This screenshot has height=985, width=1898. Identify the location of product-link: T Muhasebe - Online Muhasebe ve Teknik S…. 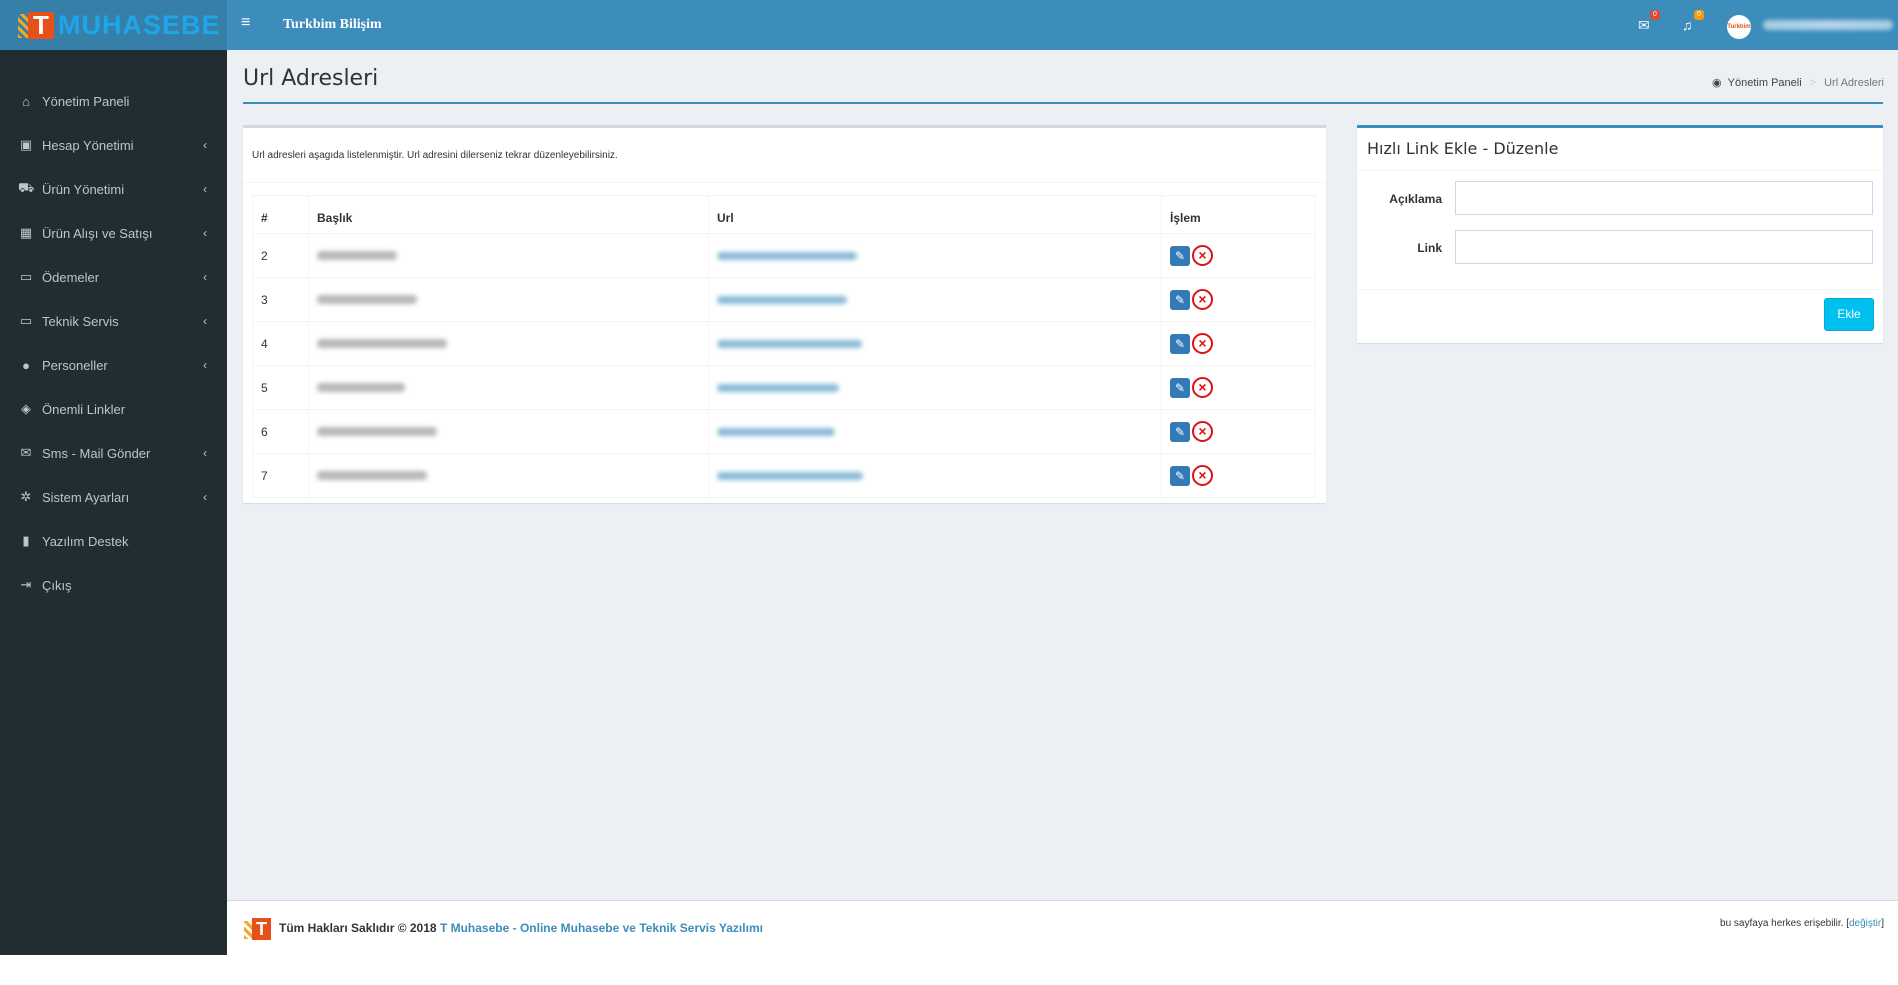
(601, 928).